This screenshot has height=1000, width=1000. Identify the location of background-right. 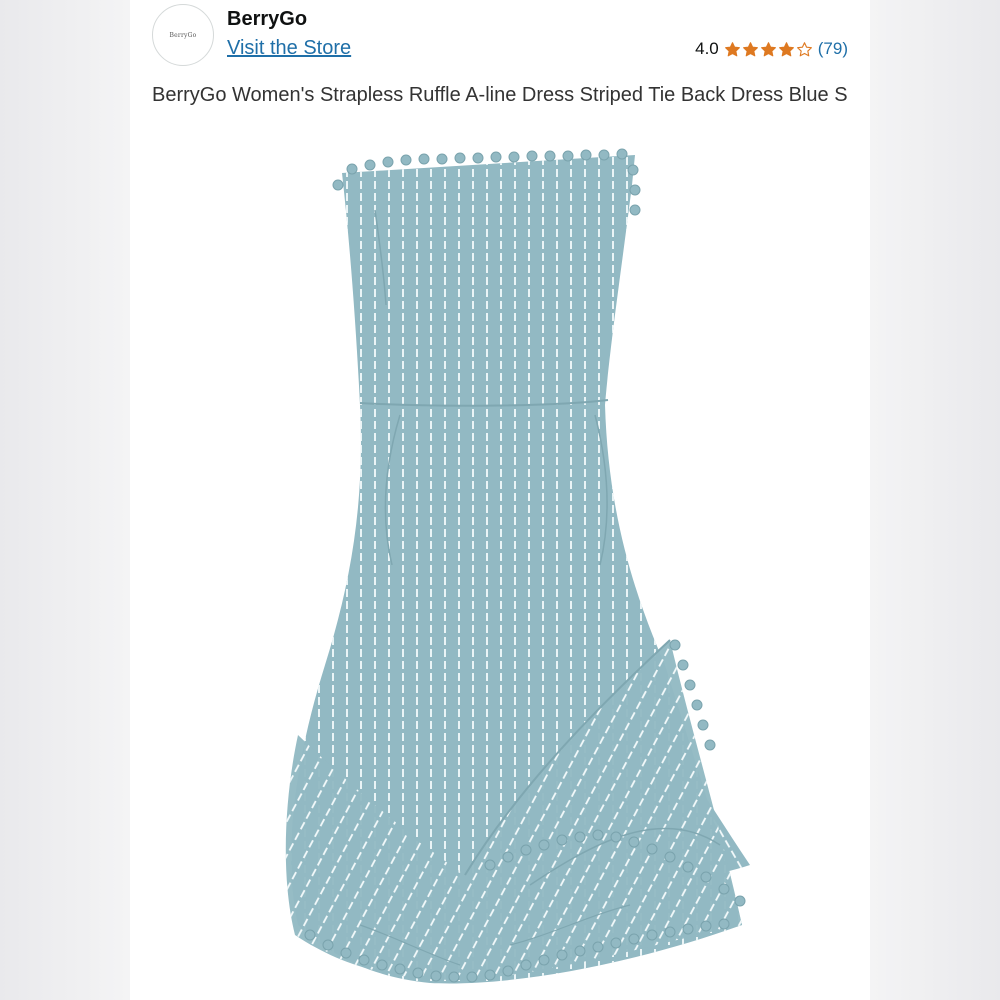
(935, 500).